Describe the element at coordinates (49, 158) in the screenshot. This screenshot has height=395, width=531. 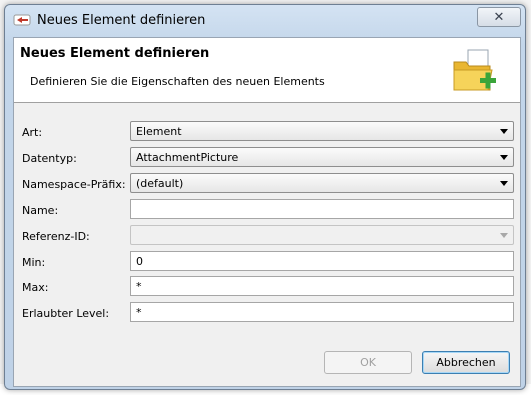
I see `datentyp-label: Datentyp:` at that location.